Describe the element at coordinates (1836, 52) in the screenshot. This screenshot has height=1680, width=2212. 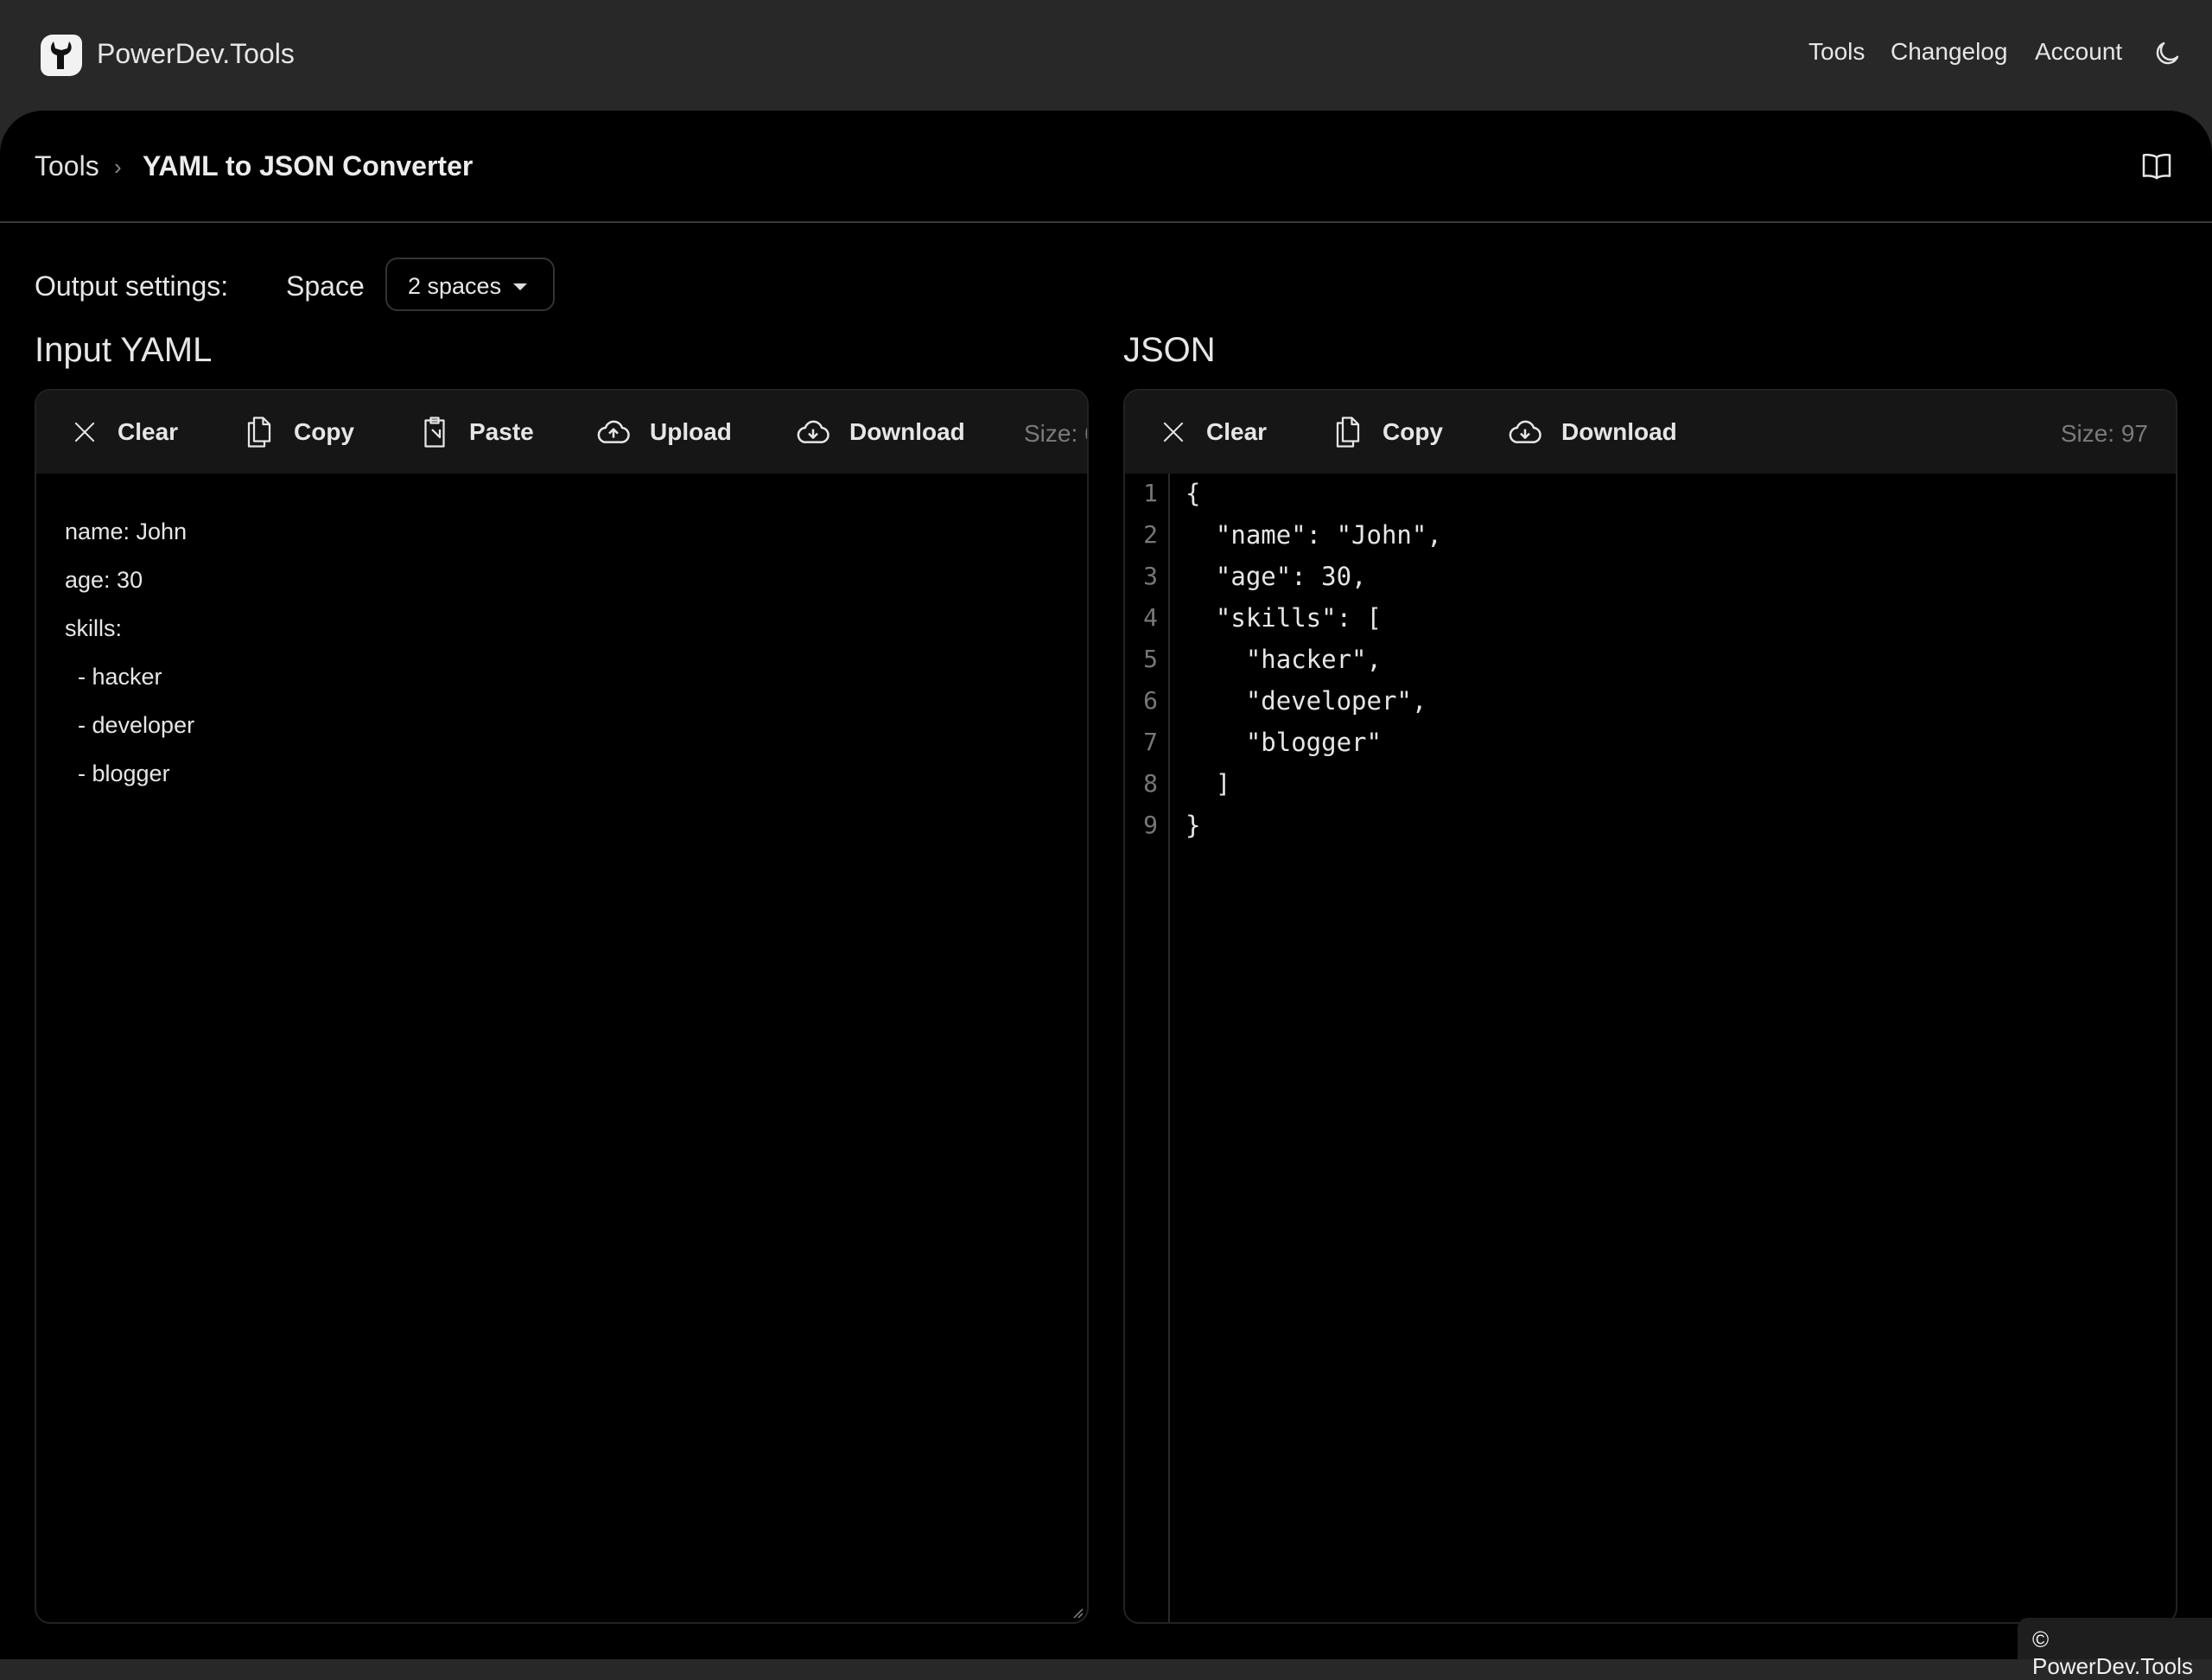
I see `nav-tools: Tools` at that location.